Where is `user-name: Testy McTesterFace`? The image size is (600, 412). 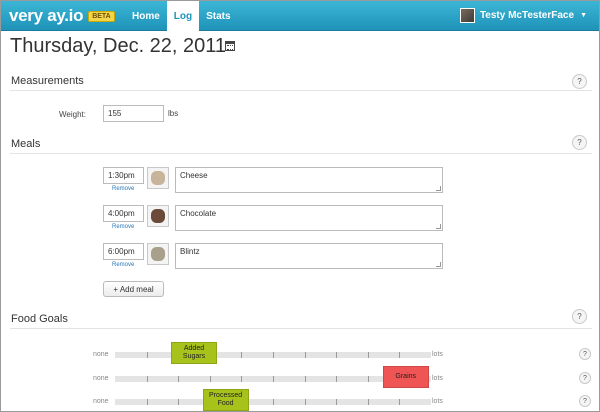 user-name: Testy McTesterFace is located at coordinates (527, 15).